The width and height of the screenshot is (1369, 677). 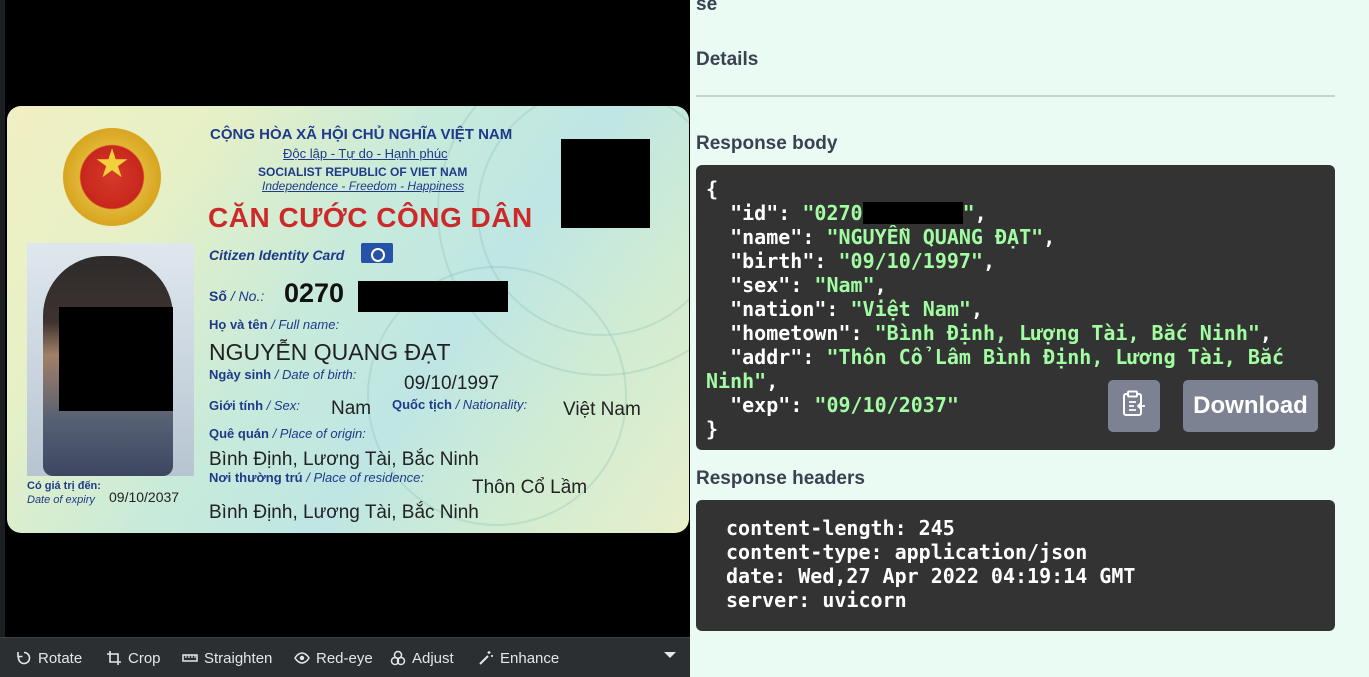 What do you see at coordinates (1015, 96) in the screenshot?
I see `section-divider` at bounding box center [1015, 96].